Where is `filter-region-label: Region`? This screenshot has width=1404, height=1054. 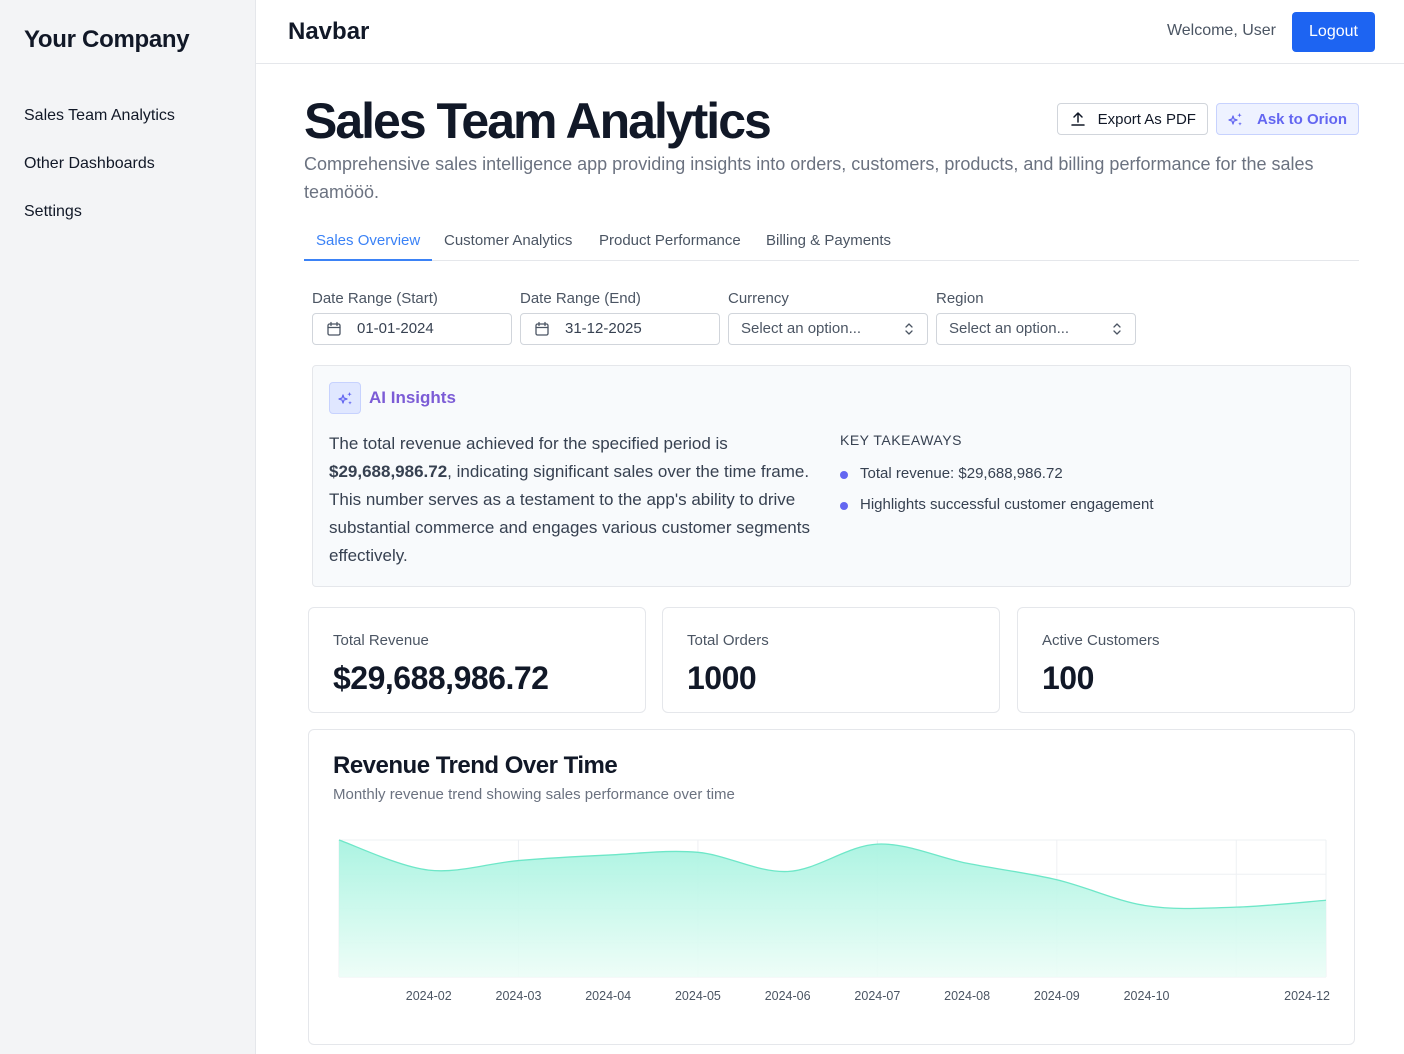 filter-region-label: Region is located at coordinates (960, 298).